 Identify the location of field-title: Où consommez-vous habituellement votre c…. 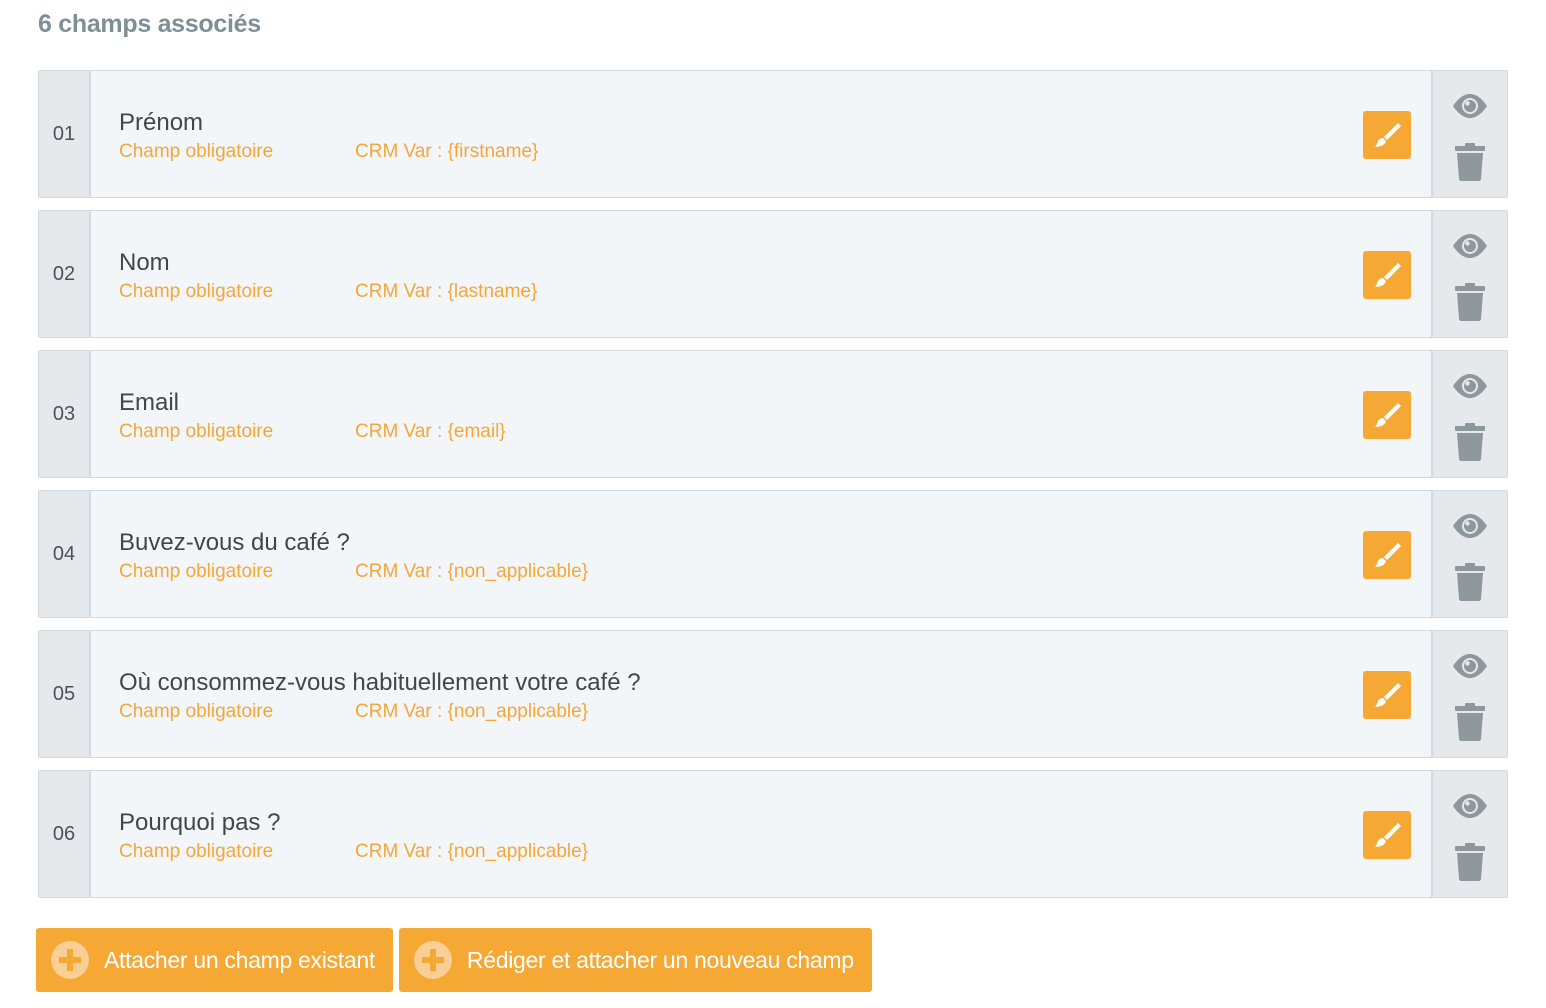
(380, 682).